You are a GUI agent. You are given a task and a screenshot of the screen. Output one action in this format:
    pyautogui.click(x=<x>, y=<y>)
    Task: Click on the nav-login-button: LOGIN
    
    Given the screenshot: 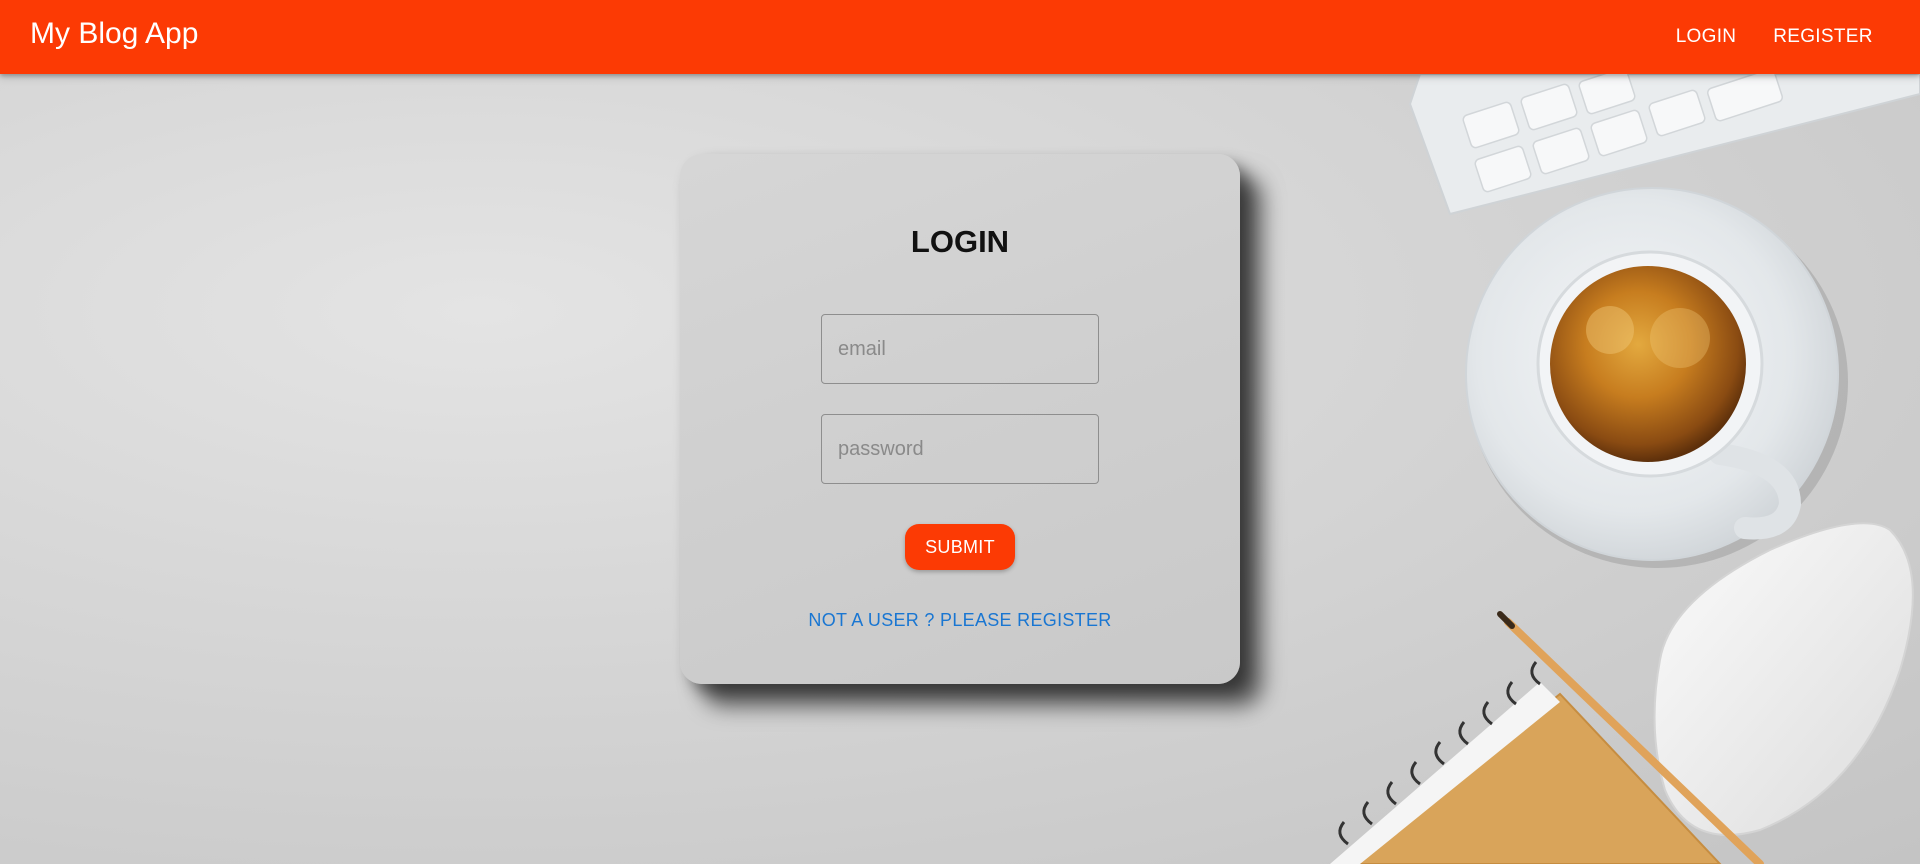 What is the action you would take?
    pyautogui.click(x=1706, y=37)
    